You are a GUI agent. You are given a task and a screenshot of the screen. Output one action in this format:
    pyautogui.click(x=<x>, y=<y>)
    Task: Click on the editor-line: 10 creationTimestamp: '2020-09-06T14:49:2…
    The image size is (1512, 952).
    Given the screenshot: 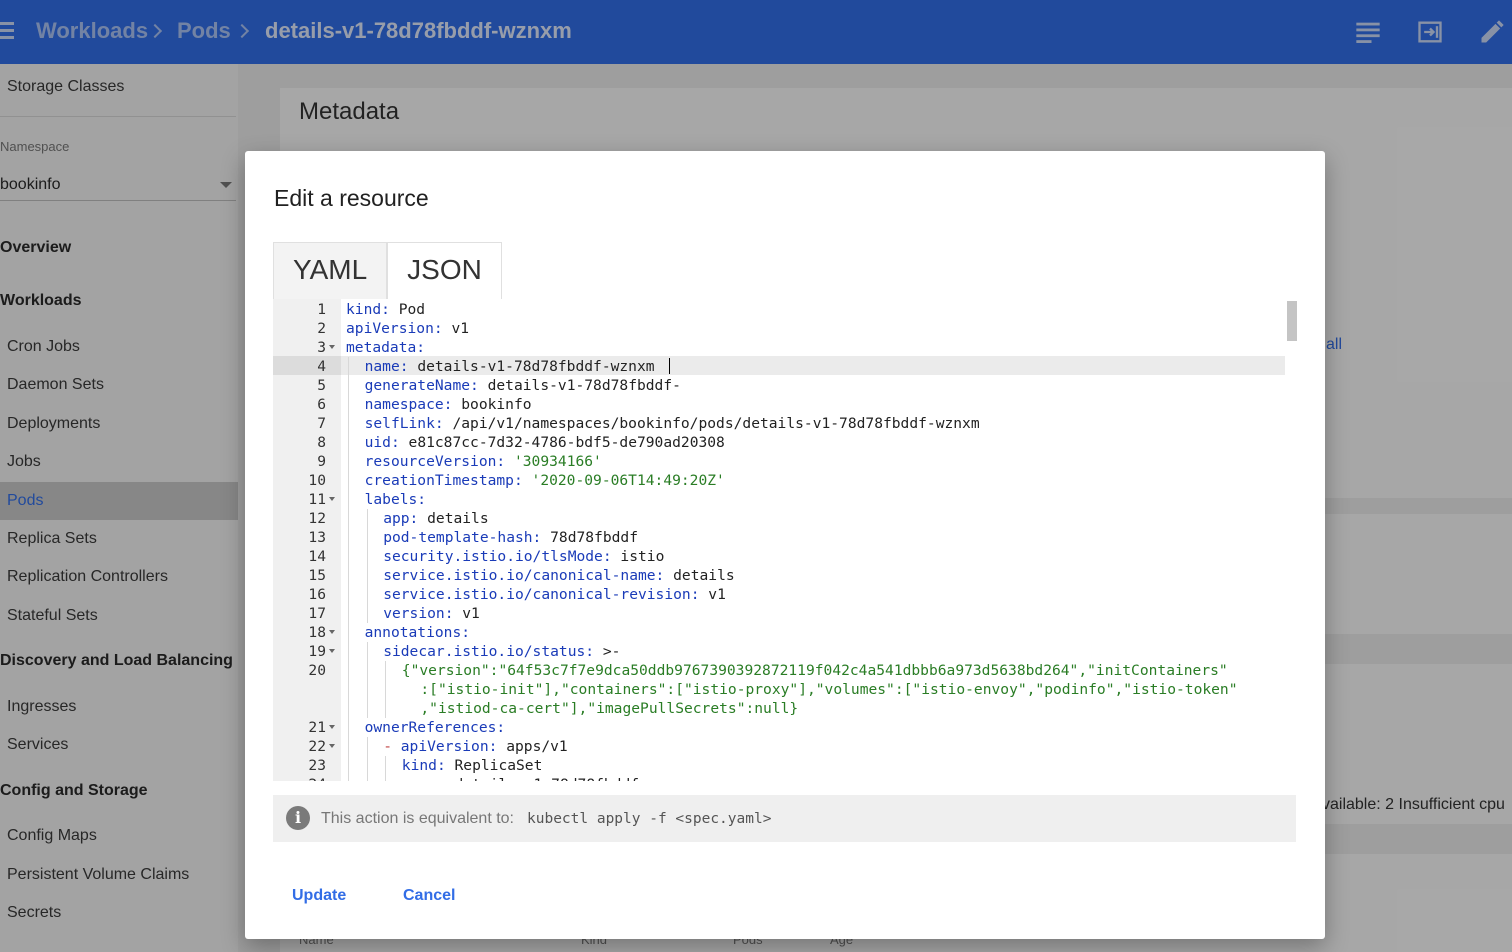 What is the action you would take?
    pyautogui.click(x=778, y=480)
    